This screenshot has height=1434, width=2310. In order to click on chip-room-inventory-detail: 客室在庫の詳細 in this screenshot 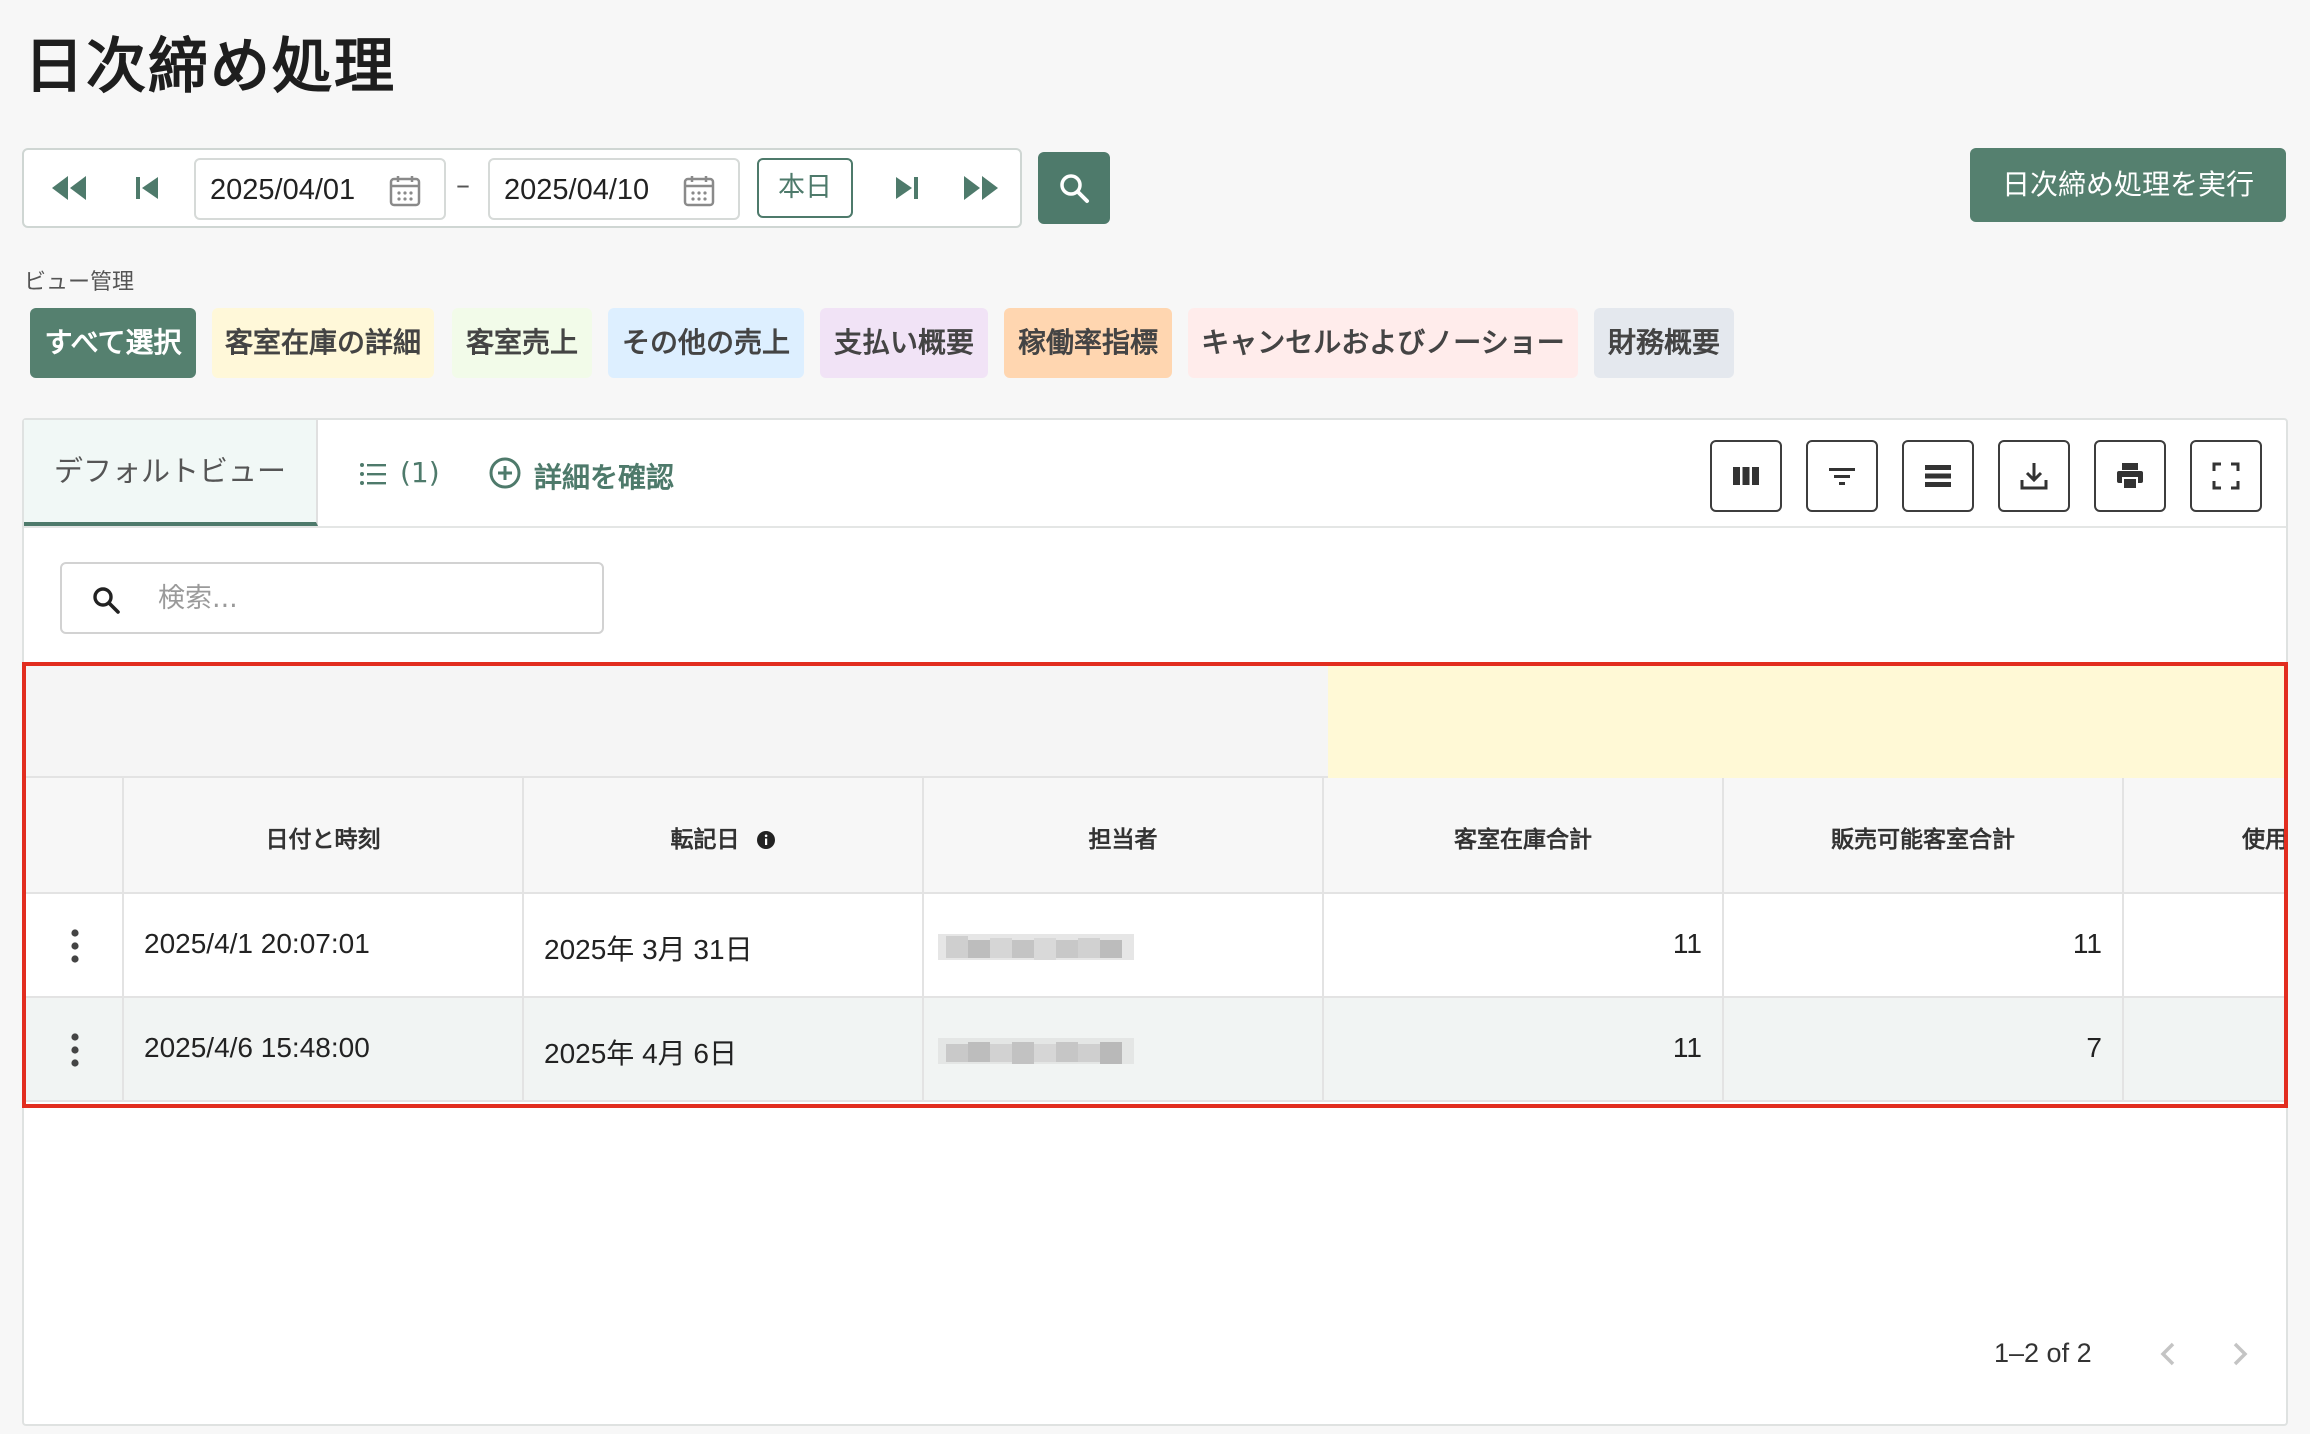, I will do `click(323, 343)`.